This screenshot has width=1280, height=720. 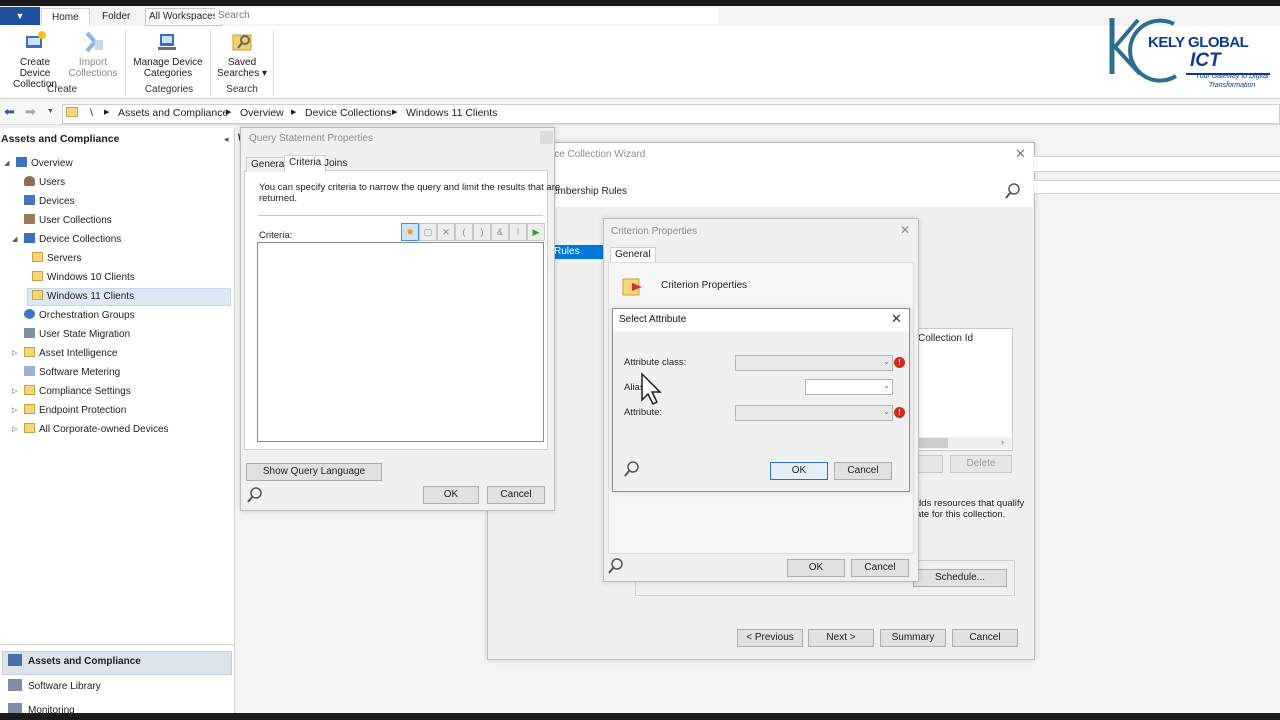 What do you see at coordinates (931, 443) in the screenshot?
I see `scrollbar-thumb` at bounding box center [931, 443].